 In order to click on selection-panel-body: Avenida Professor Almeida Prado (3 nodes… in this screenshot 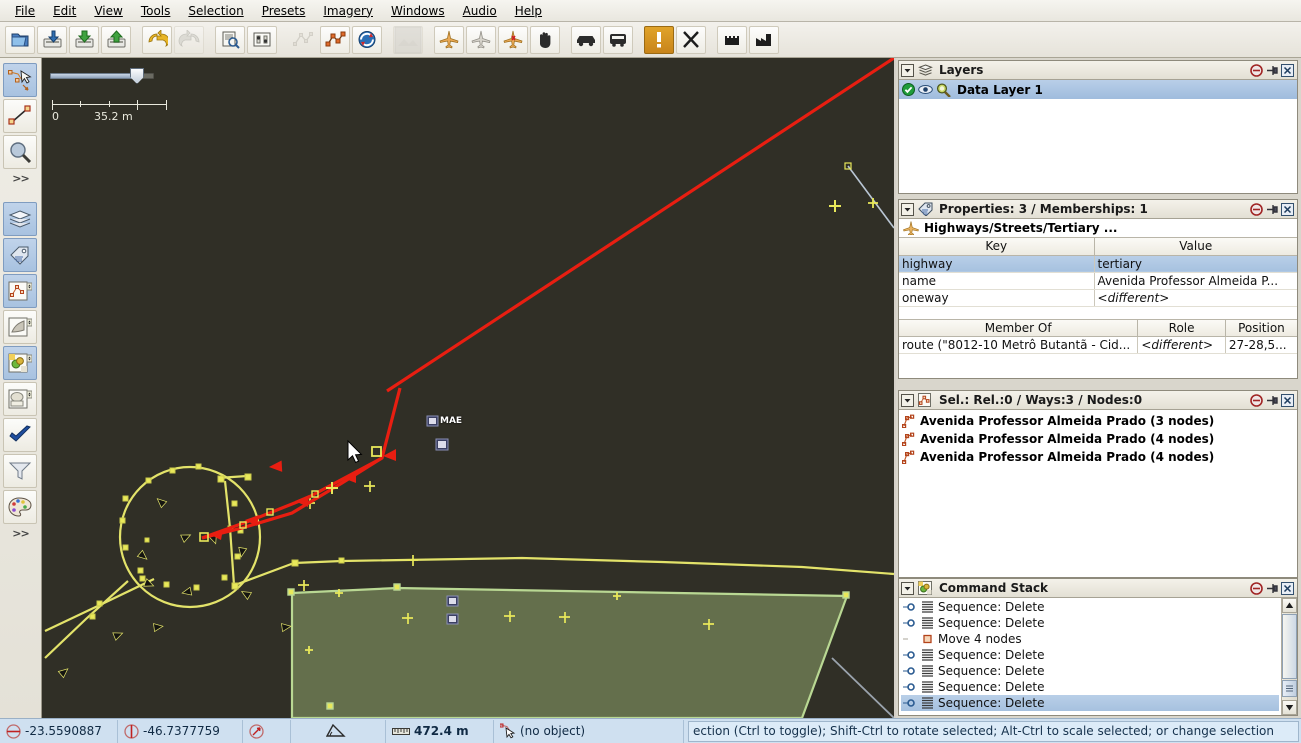, I will do `click(1098, 493)`.